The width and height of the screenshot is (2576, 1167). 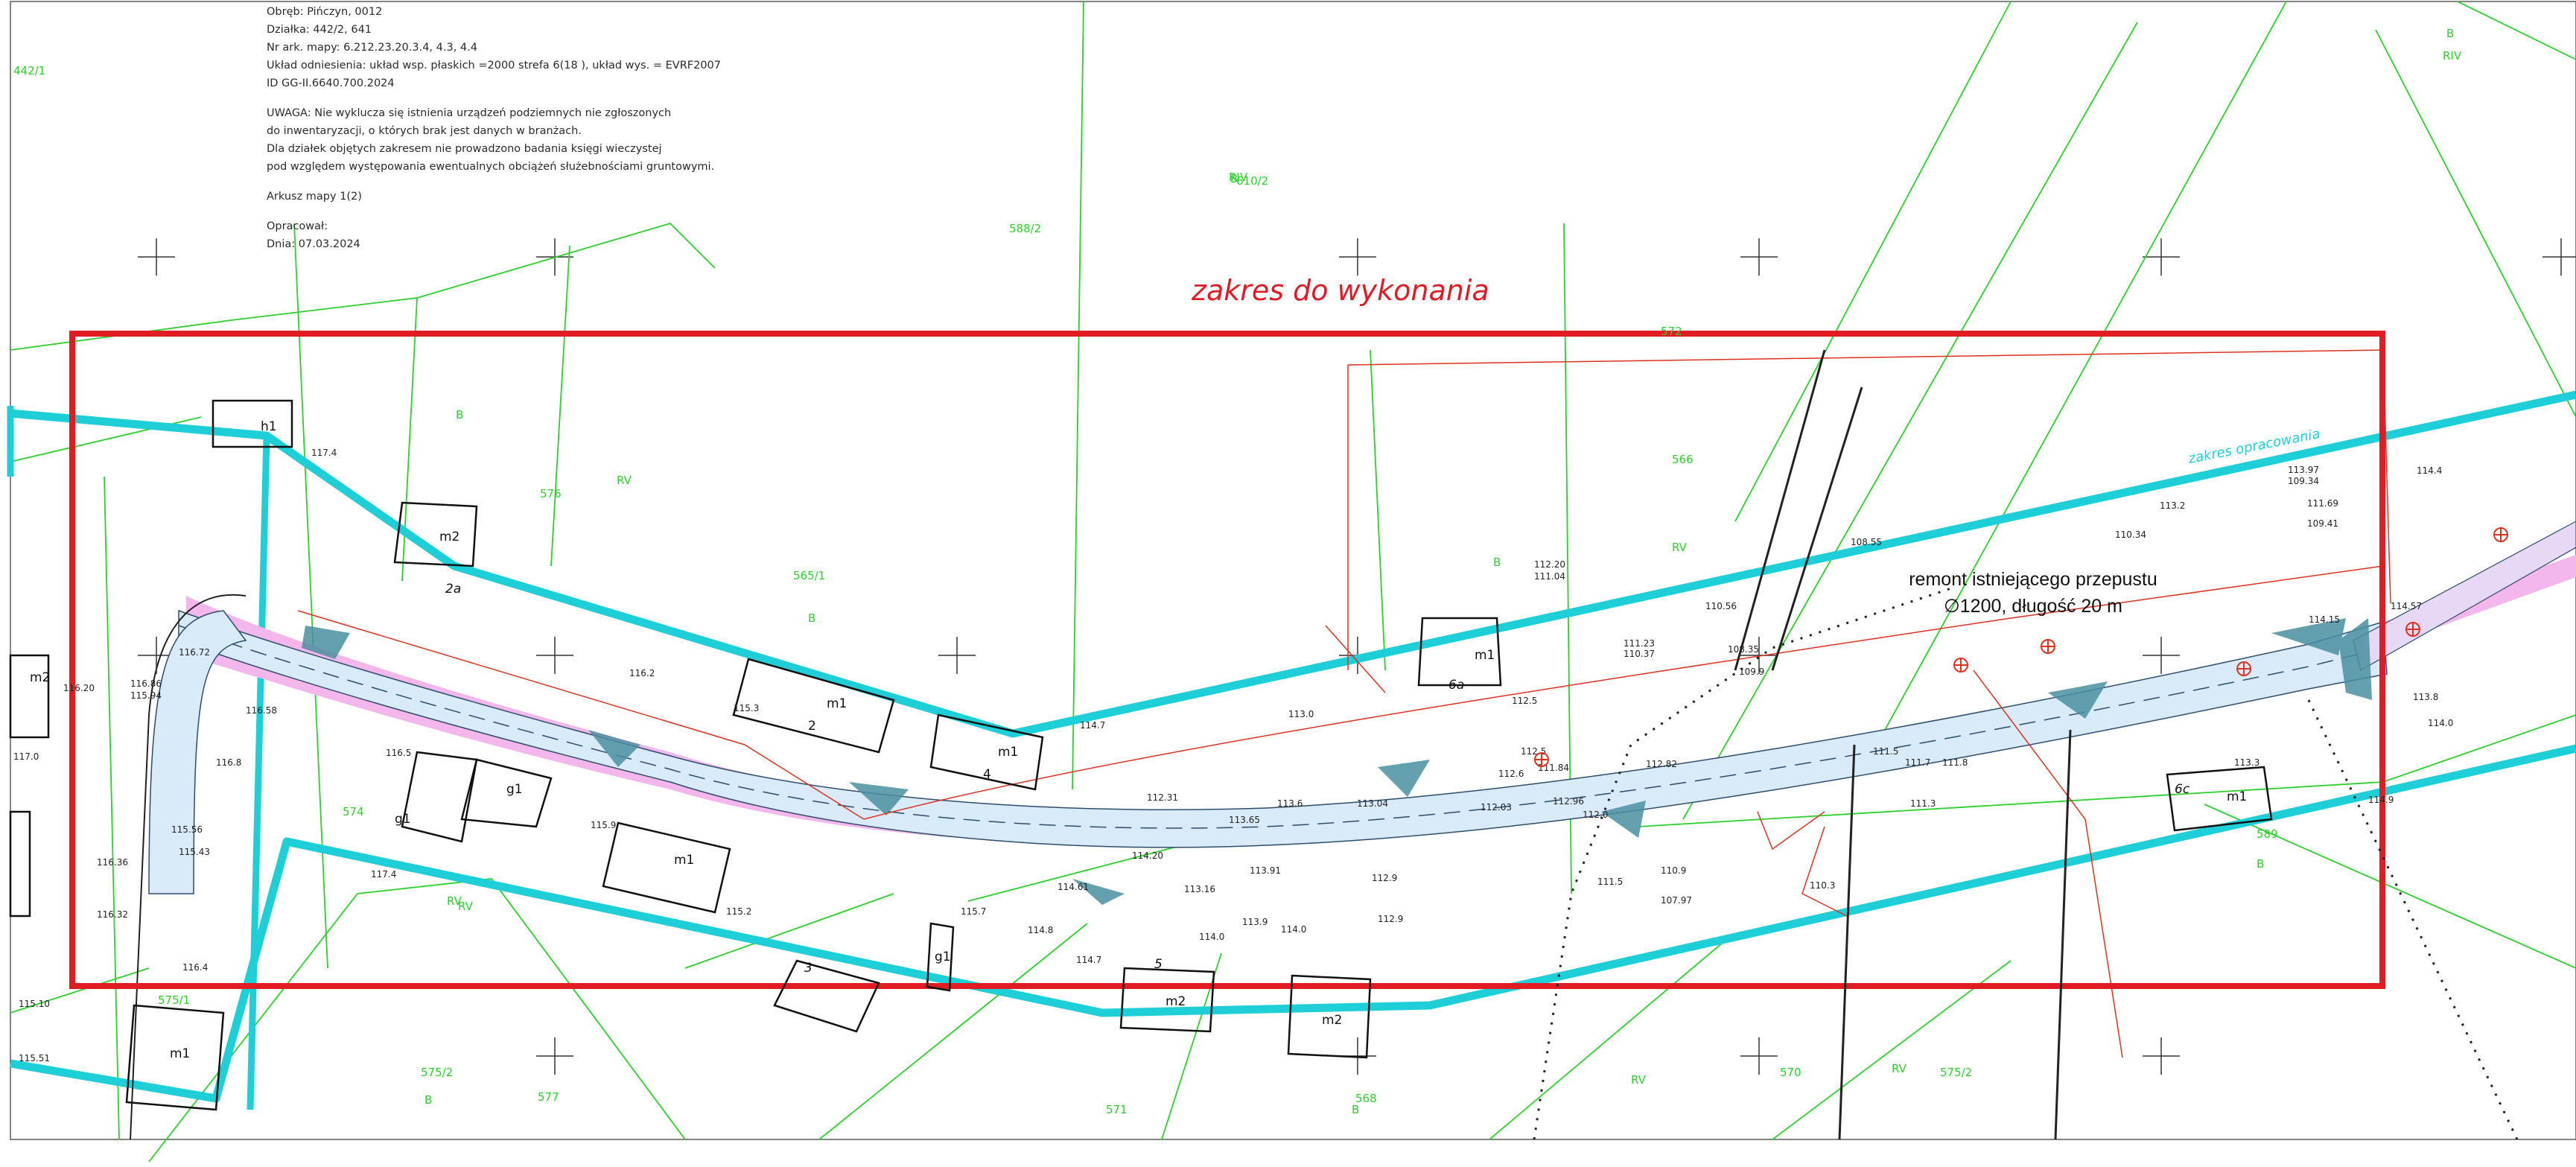 I want to click on elevation: 110.56, so click(x=1721, y=606).